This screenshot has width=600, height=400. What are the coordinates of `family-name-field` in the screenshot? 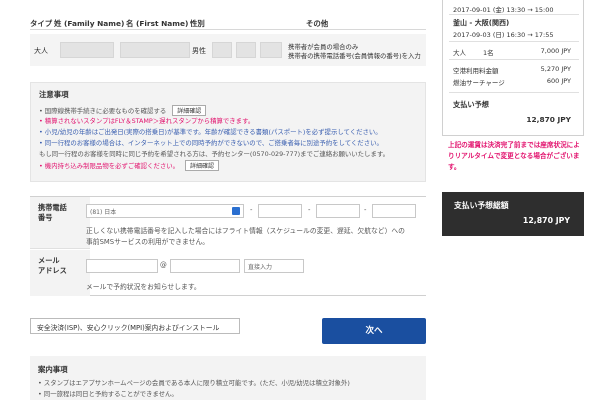 It's located at (87, 50).